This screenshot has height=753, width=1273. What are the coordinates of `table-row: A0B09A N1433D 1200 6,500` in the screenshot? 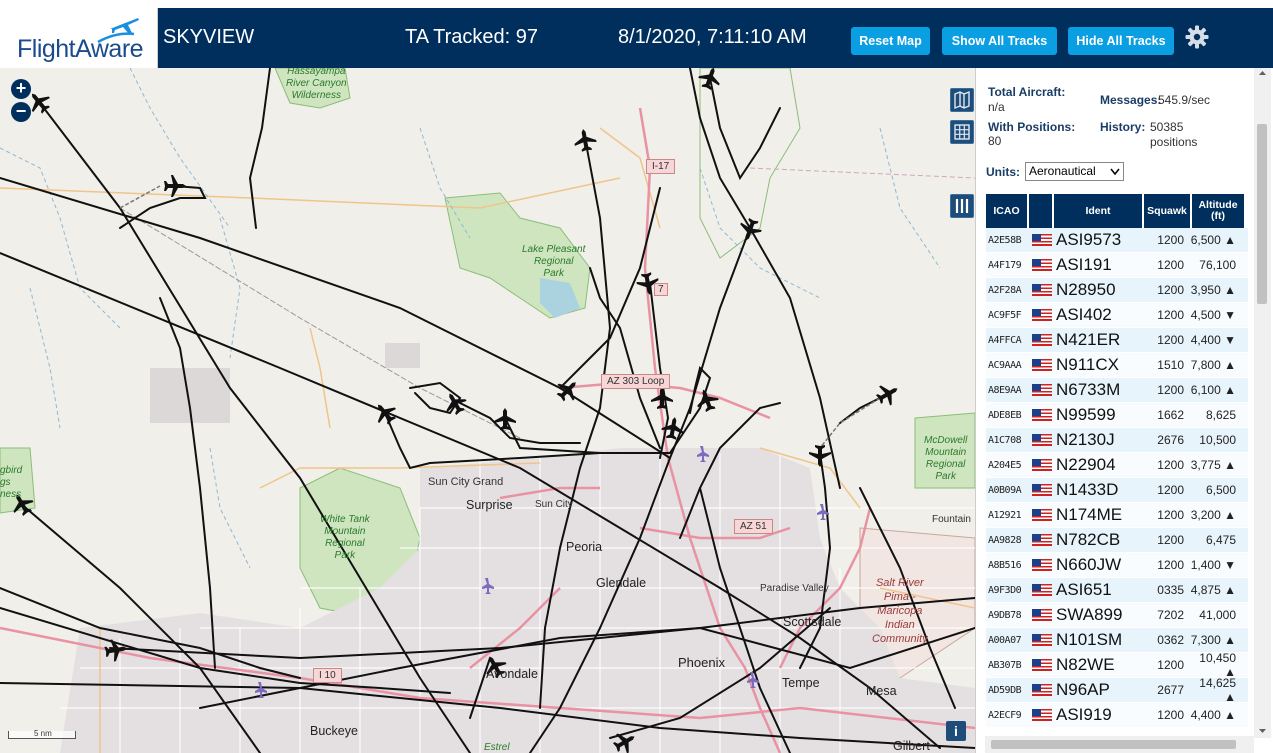 It's located at (1117, 490).